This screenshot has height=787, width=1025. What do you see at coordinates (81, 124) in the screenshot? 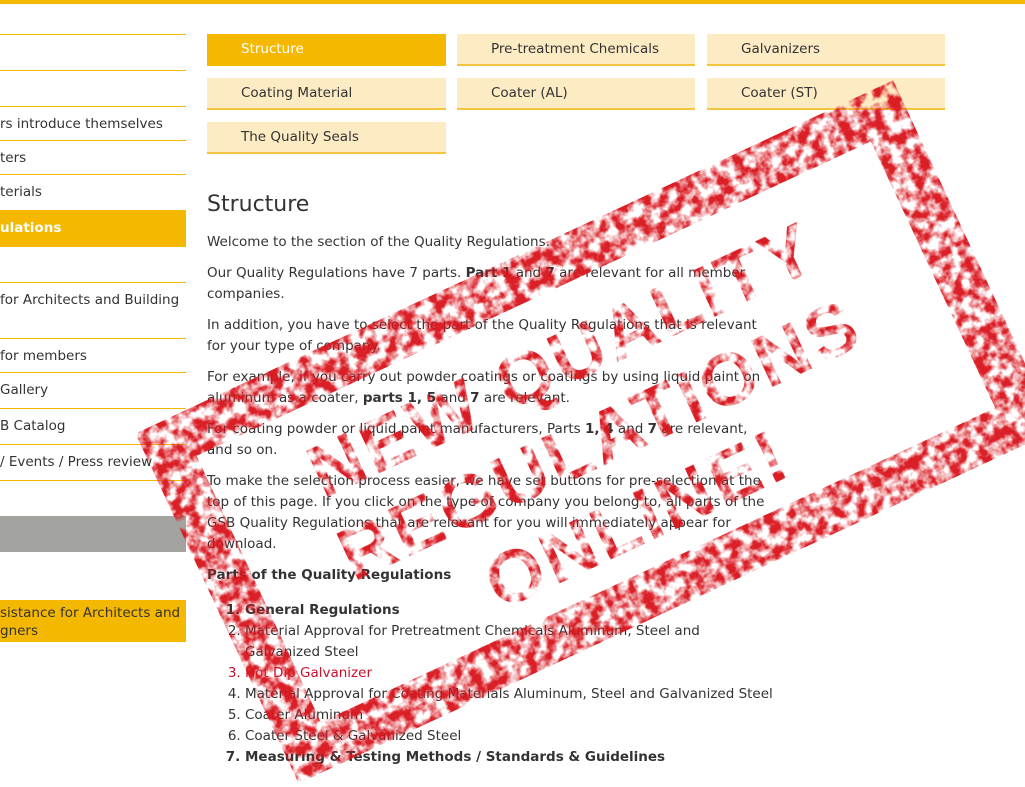
I see `sidebar-item-label: rs introduce themselves` at bounding box center [81, 124].